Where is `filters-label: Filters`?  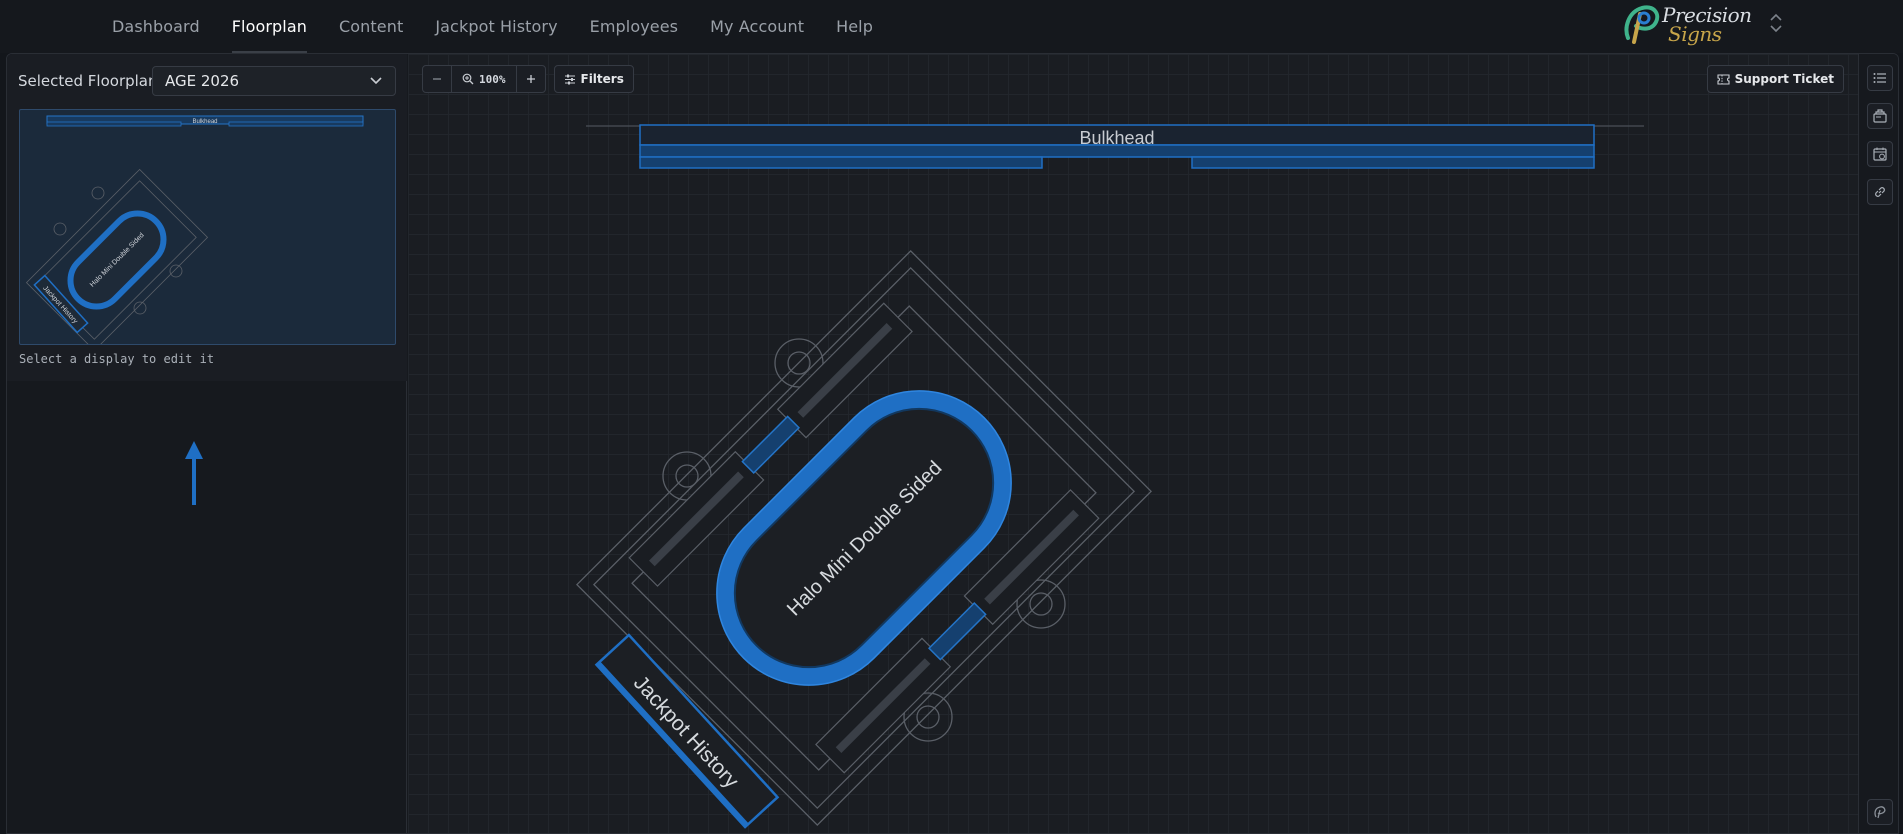
filters-label: Filters is located at coordinates (602, 79).